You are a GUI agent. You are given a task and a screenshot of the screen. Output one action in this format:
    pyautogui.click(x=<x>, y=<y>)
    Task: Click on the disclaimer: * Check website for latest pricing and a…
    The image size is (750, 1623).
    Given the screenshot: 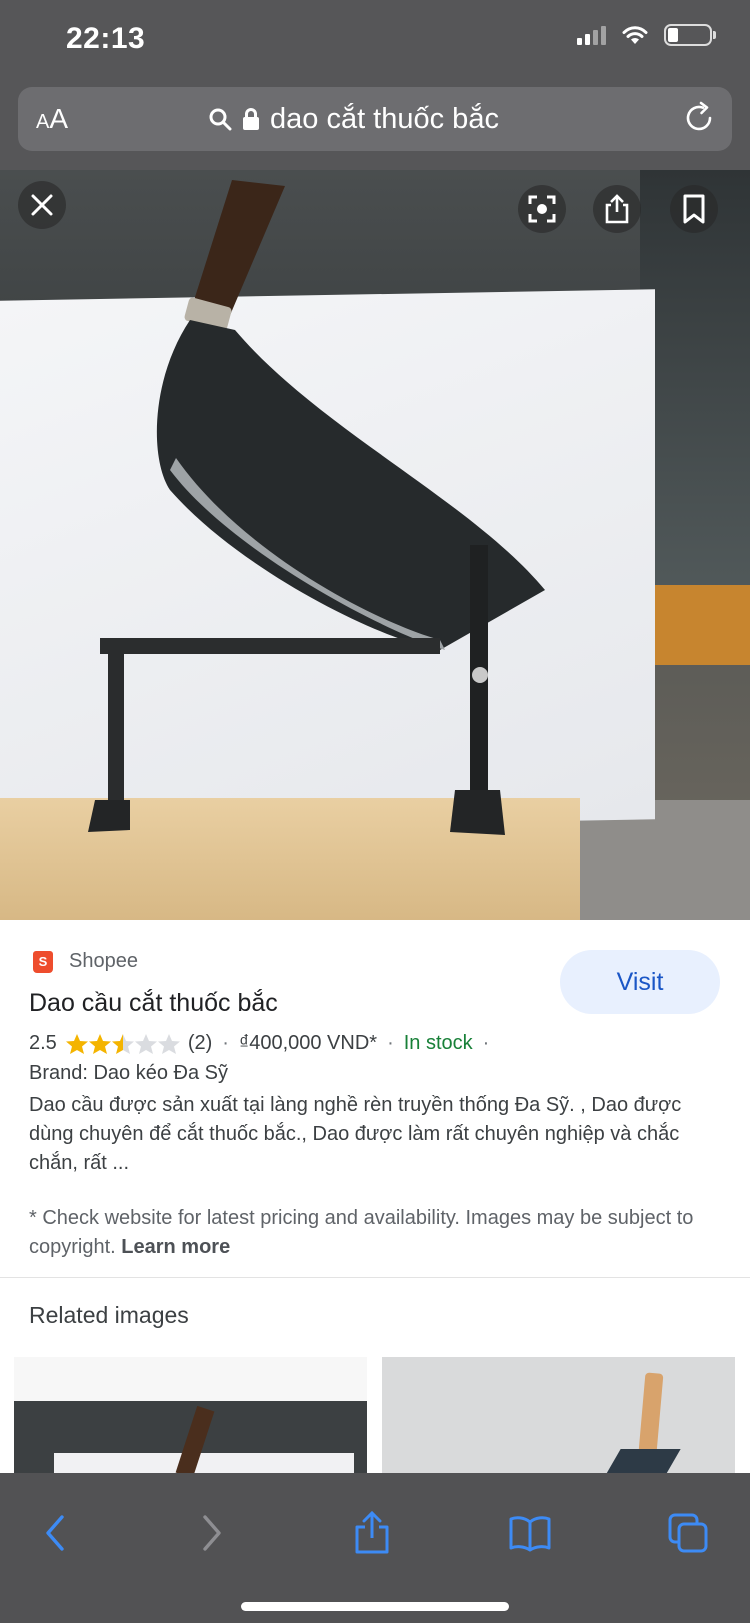 What is the action you would take?
    pyautogui.click(x=374, y=1233)
    